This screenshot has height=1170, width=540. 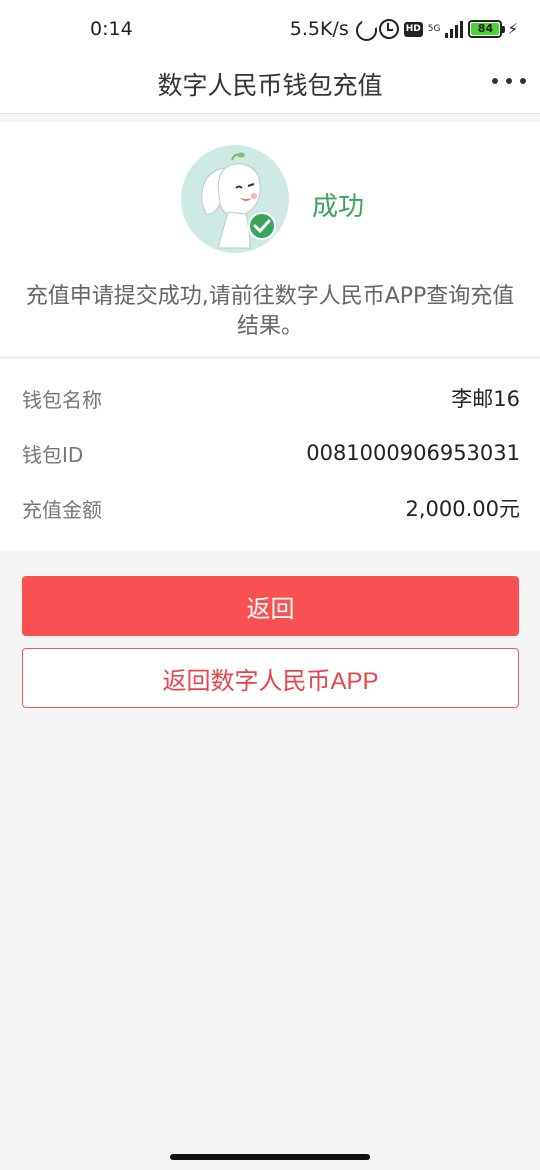 I want to click on more-horizontal-icon, so click(x=509, y=81).